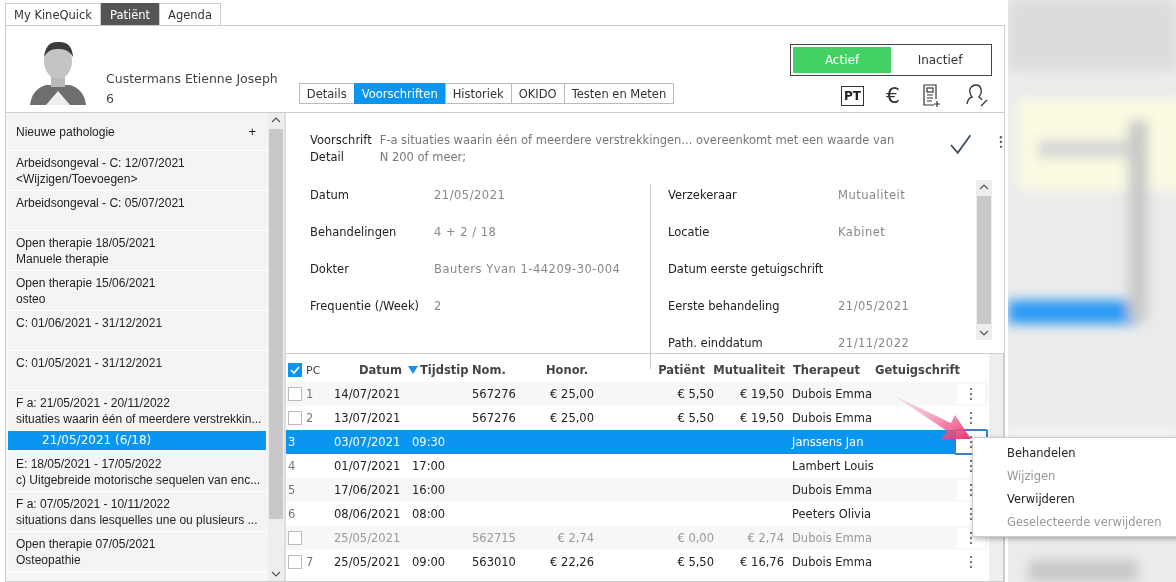  I want to click on table-cell: 567276, so click(494, 394).